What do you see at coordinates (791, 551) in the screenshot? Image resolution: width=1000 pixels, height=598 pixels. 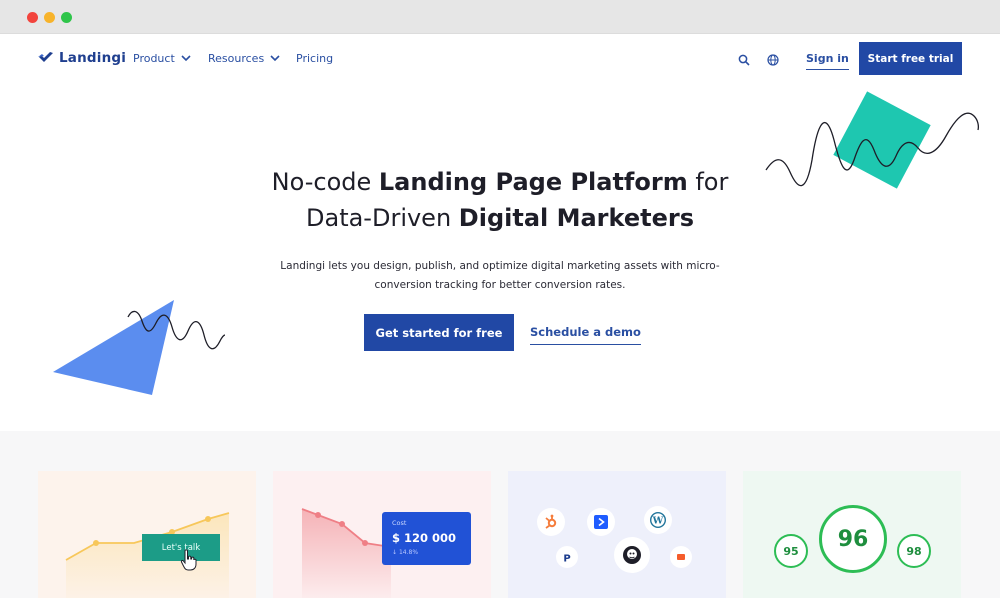 I see `score-badge-small: 95` at bounding box center [791, 551].